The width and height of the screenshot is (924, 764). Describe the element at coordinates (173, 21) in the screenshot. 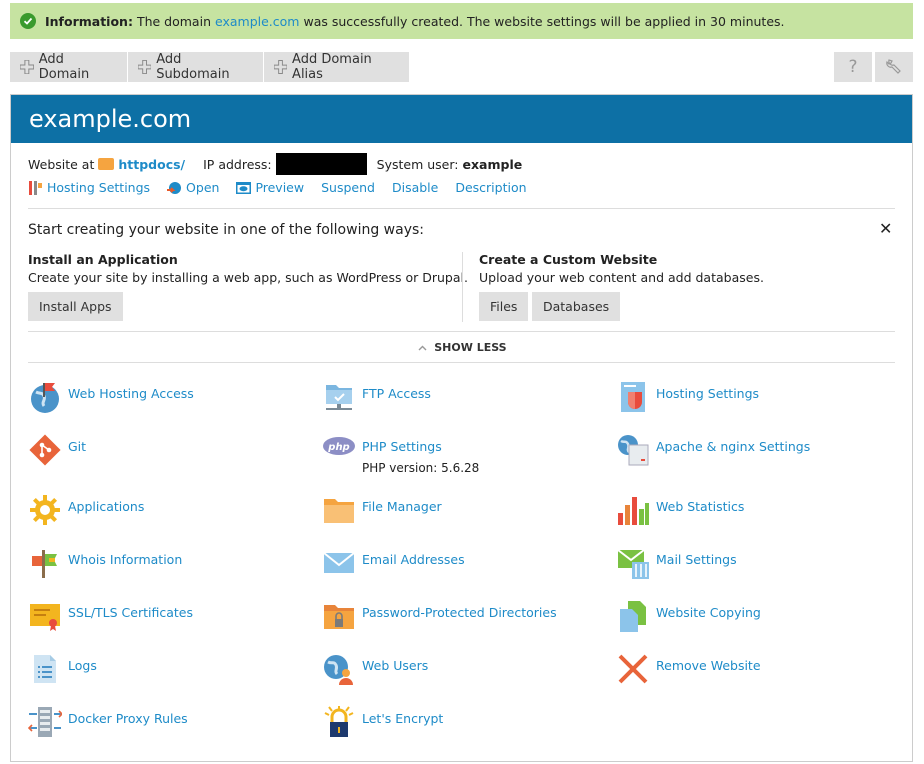

I see `message-text-before: The domain` at that location.